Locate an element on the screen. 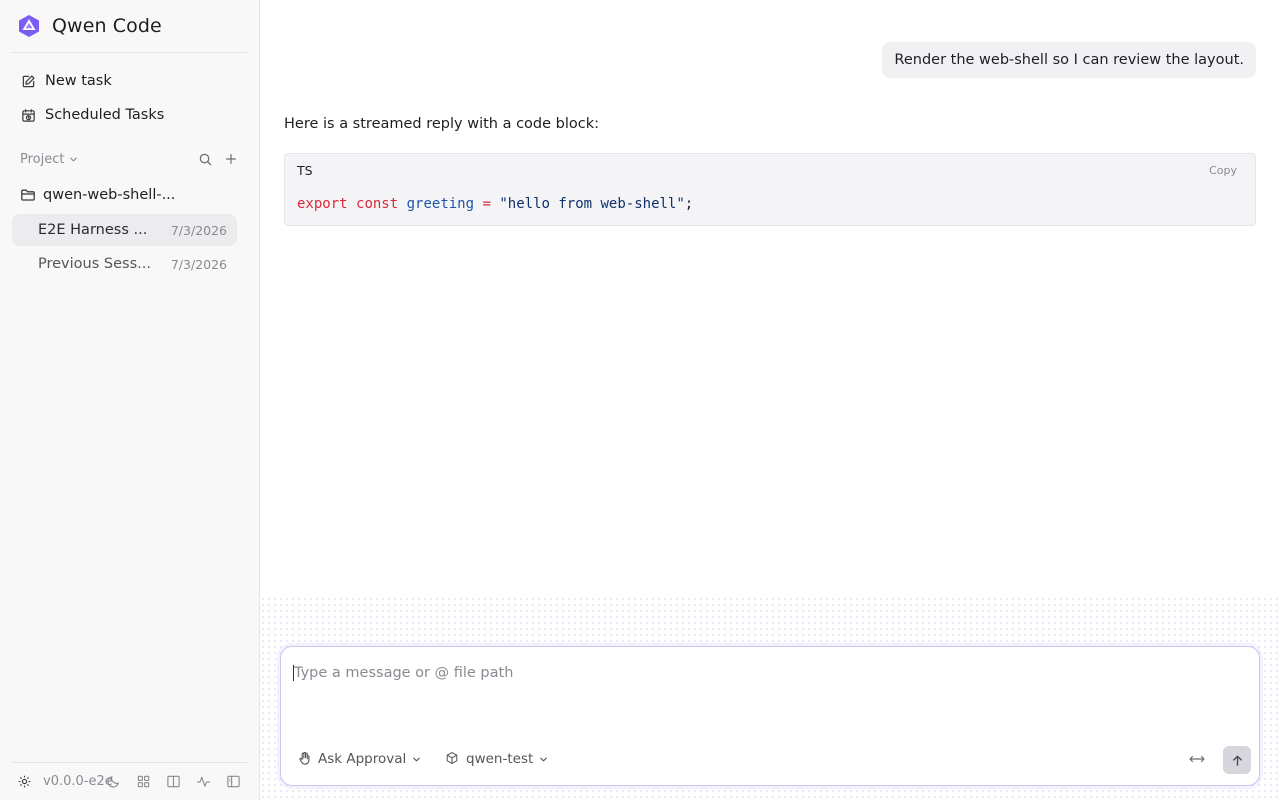  approval-mode-dropdown: Ask Approval is located at coordinates (359, 759).